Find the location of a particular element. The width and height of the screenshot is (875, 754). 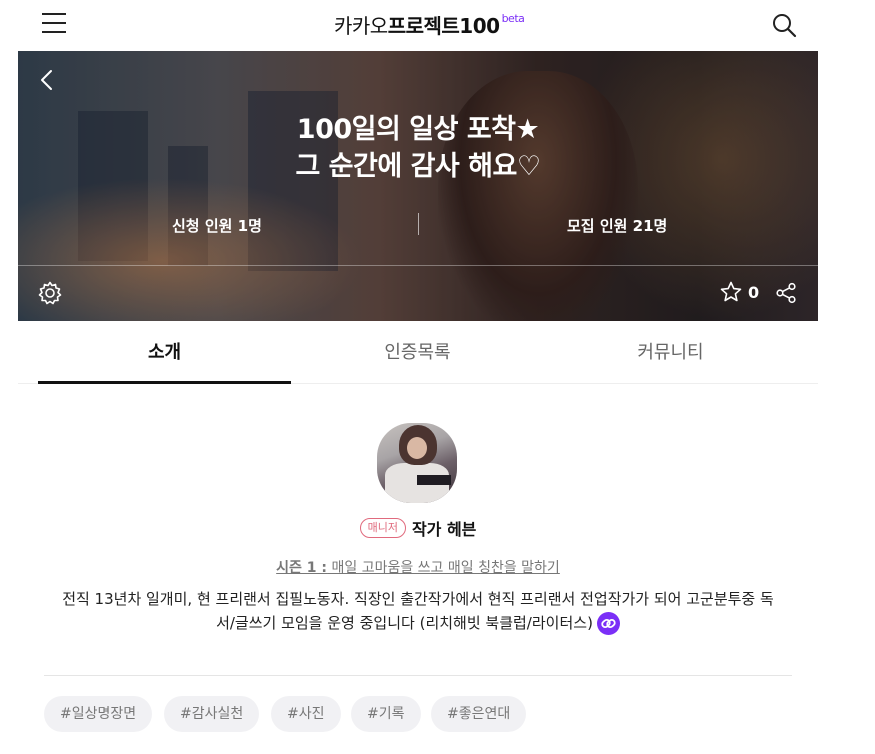

manager-badge: 매니저 is located at coordinates (382, 528).